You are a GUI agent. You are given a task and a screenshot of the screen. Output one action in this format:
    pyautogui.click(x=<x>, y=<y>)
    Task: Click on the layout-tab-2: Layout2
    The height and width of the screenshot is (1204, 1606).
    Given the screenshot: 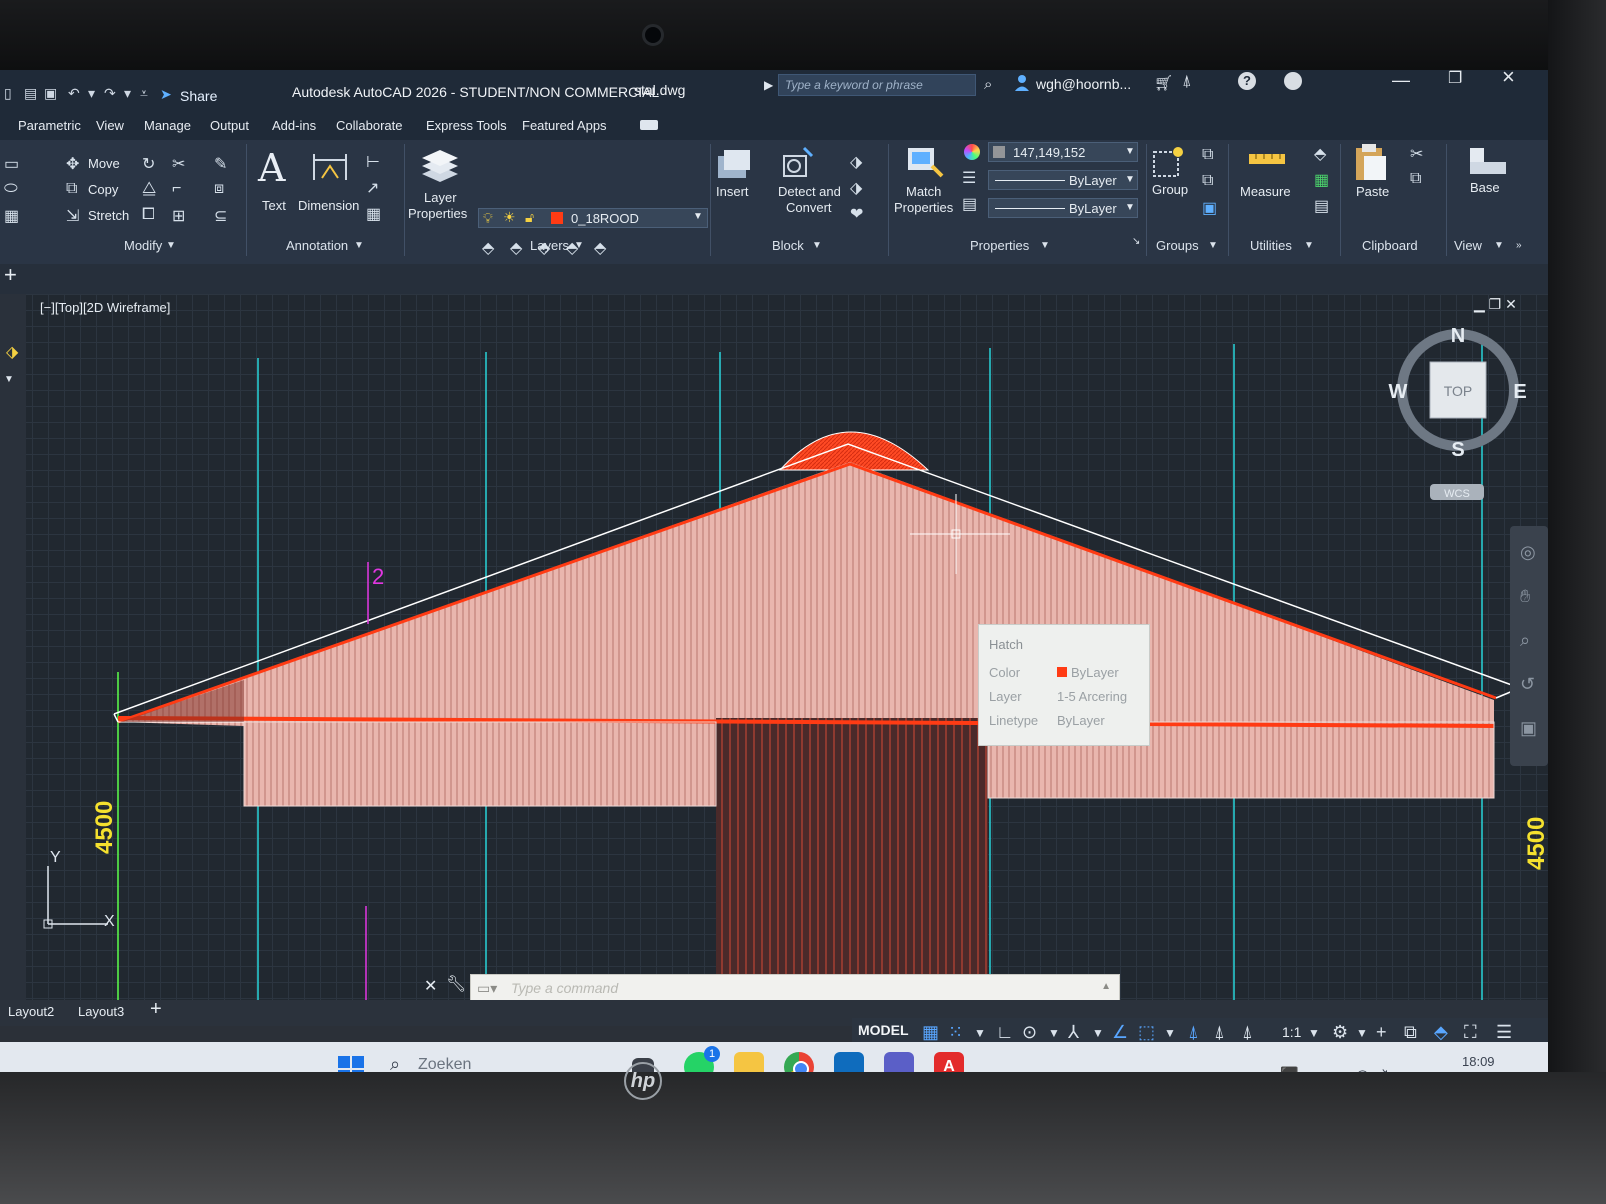 What is the action you would take?
    pyautogui.click(x=31, y=1011)
    